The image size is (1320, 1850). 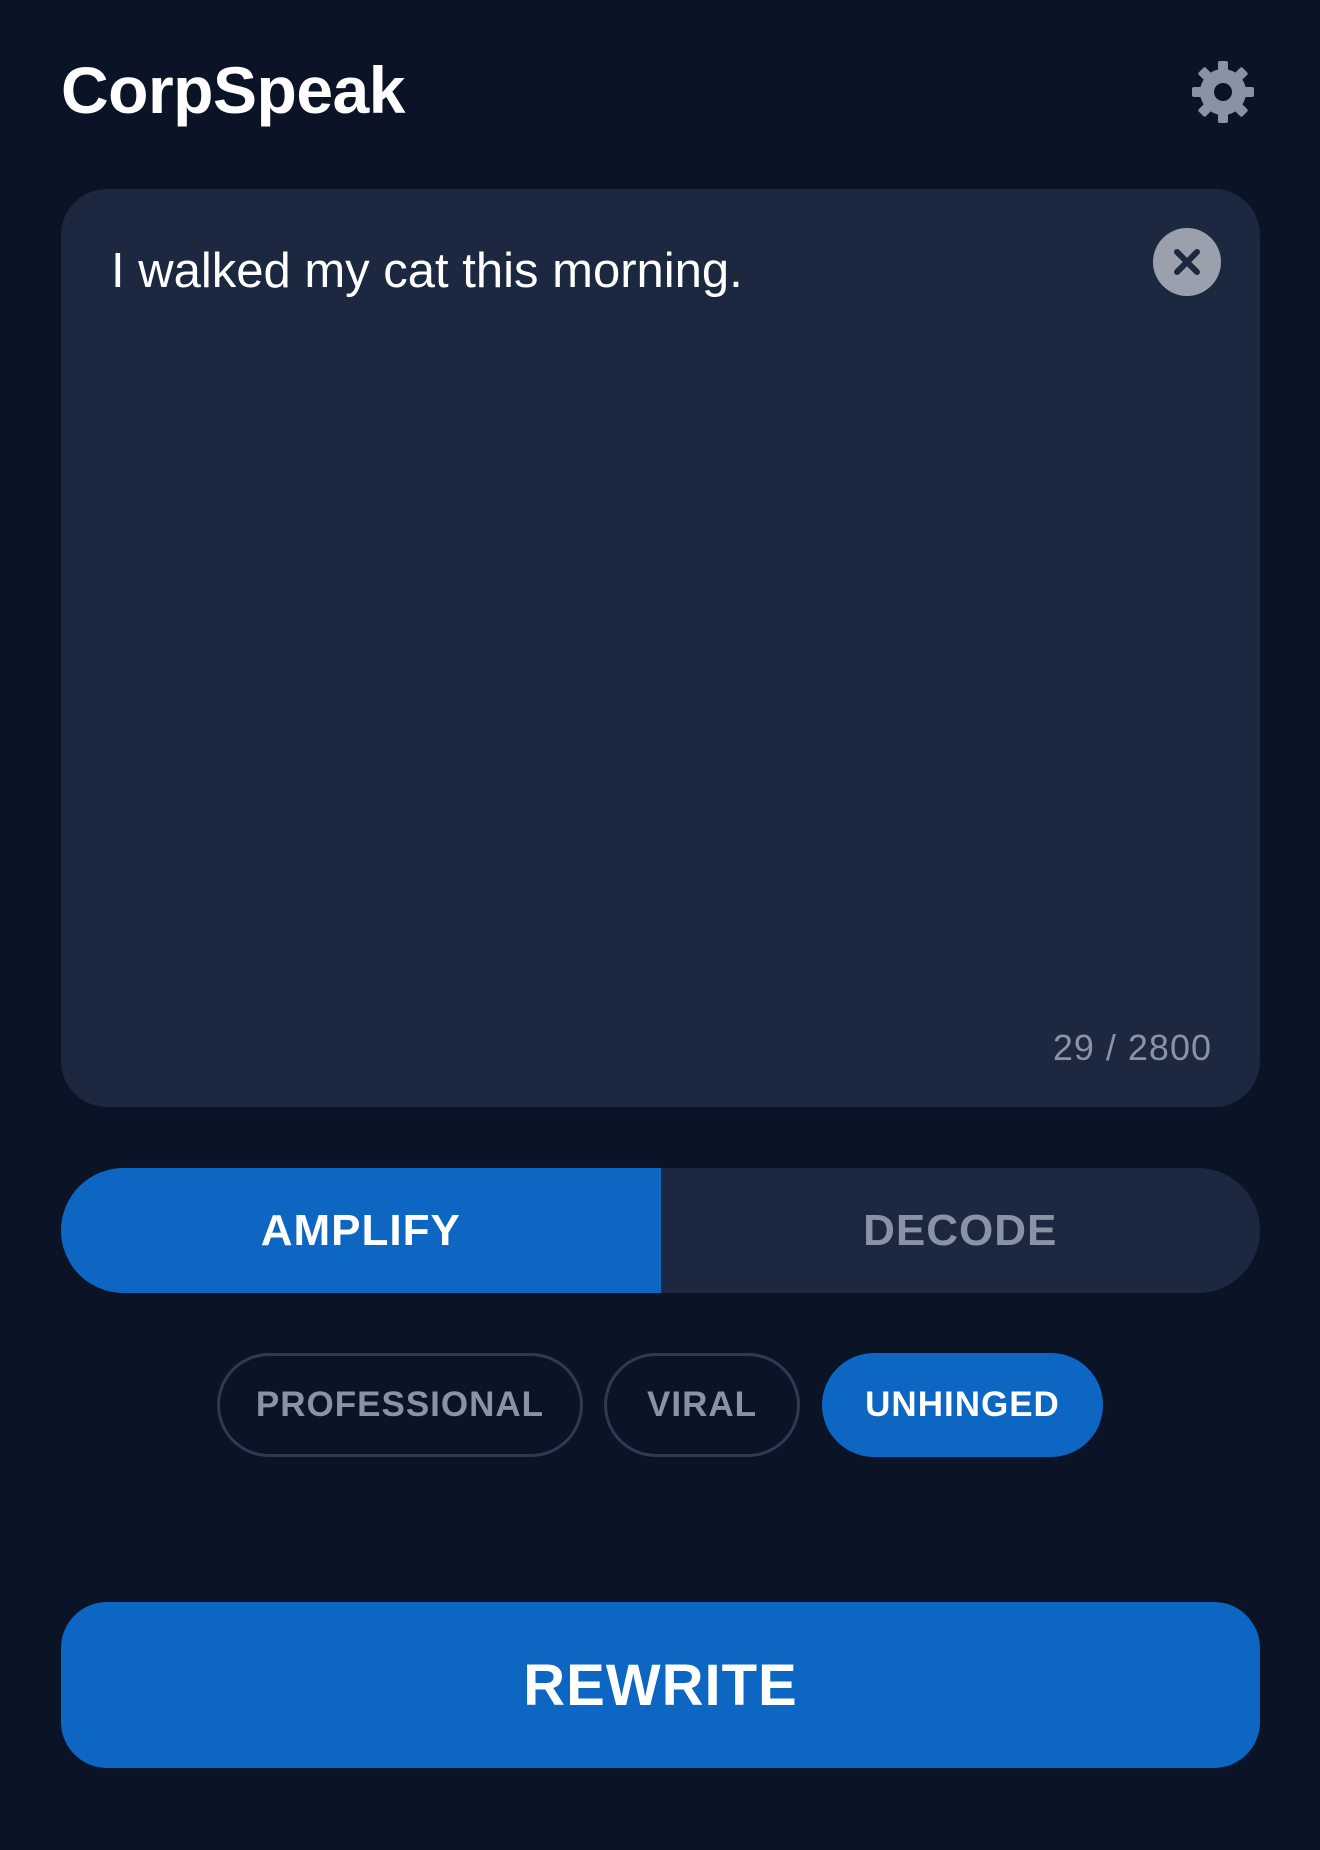 What do you see at coordinates (962, 1405) in the screenshot?
I see `tone-unhinged-chip: UNHINGED` at bounding box center [962, 1405].